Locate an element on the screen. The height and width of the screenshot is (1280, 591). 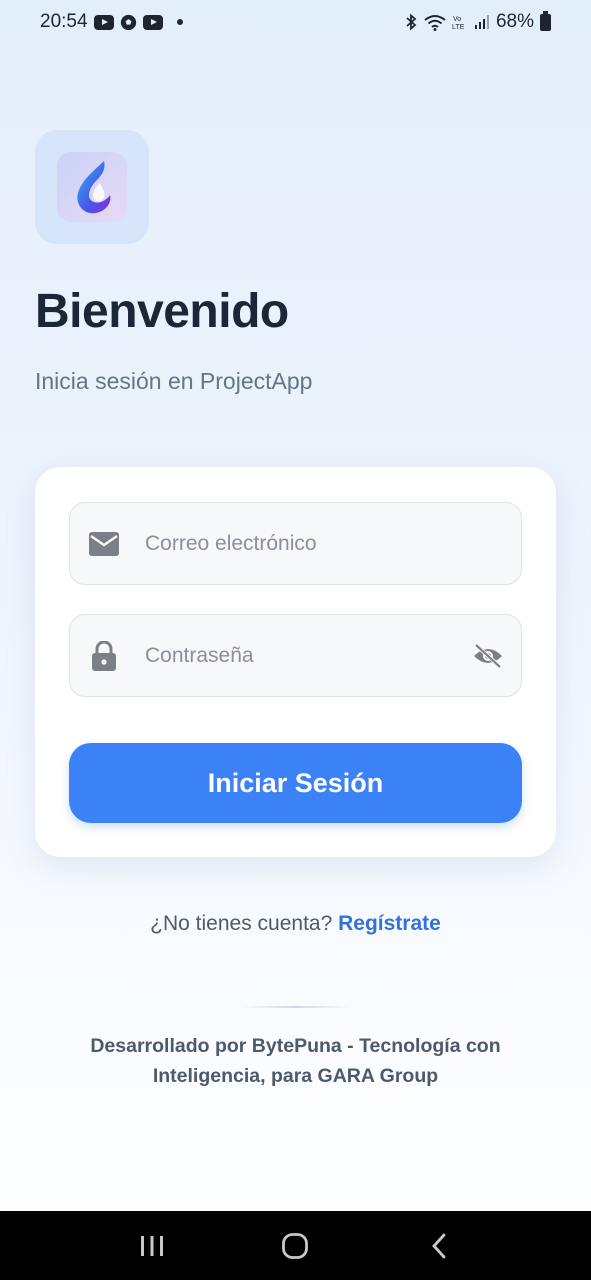
status-time: 20:54 is located at coordinates (64, 21).